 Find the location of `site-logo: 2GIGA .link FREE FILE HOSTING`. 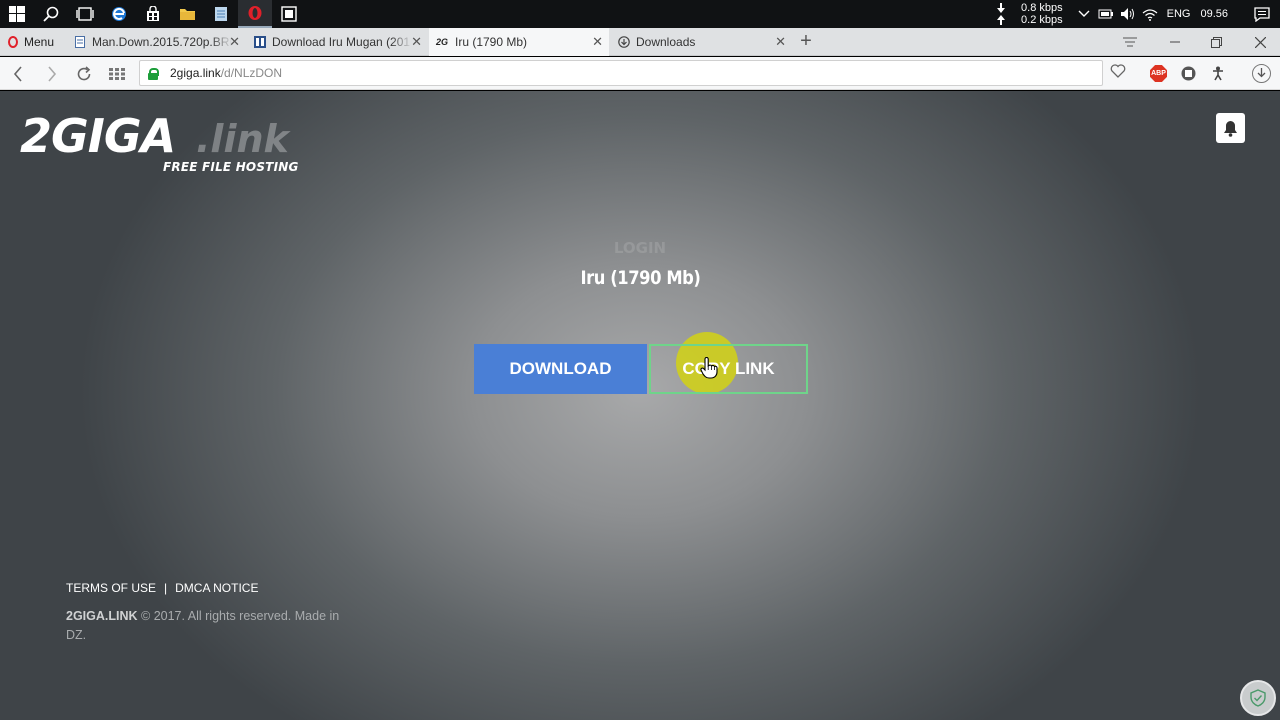

site-logo: 2GIGA .link FREE FILE HOSTING is located at coordinates (160, 146).